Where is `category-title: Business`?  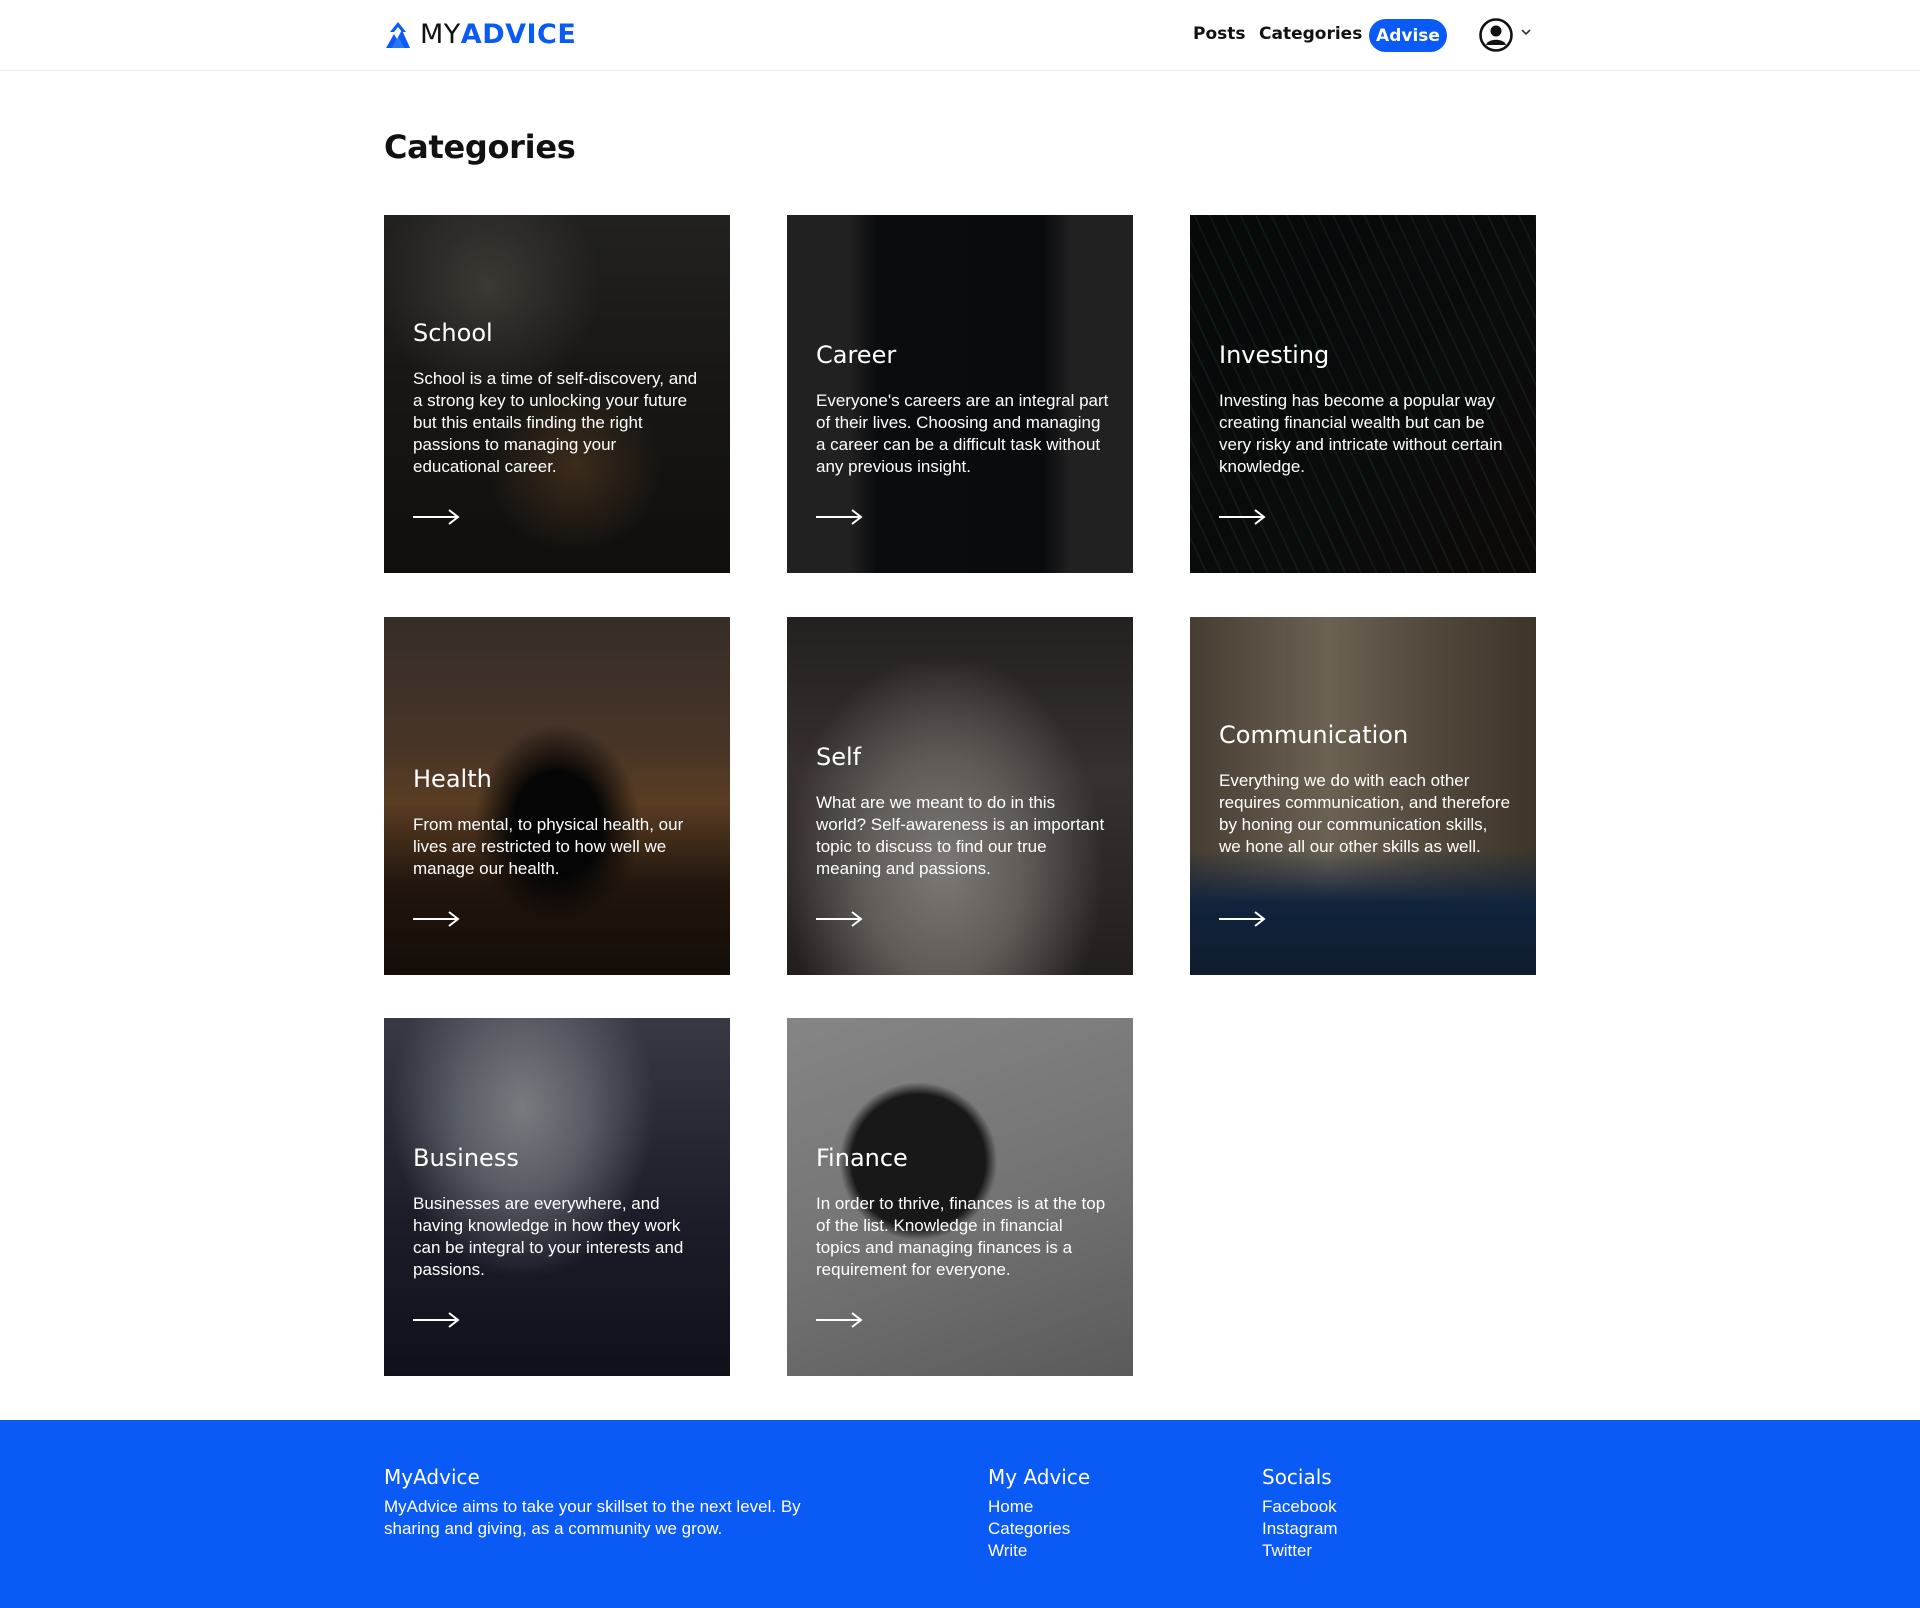
category-title: Business is located at coordinates (466, 1158).